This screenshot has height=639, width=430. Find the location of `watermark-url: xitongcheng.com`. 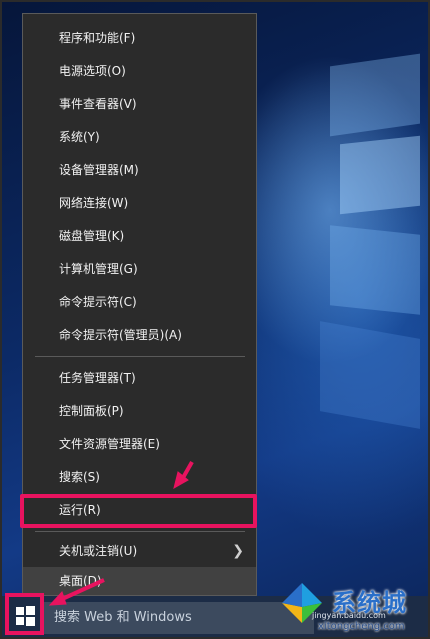

watermark-url: xitongcheng.com is located at coordinates (361, 626).